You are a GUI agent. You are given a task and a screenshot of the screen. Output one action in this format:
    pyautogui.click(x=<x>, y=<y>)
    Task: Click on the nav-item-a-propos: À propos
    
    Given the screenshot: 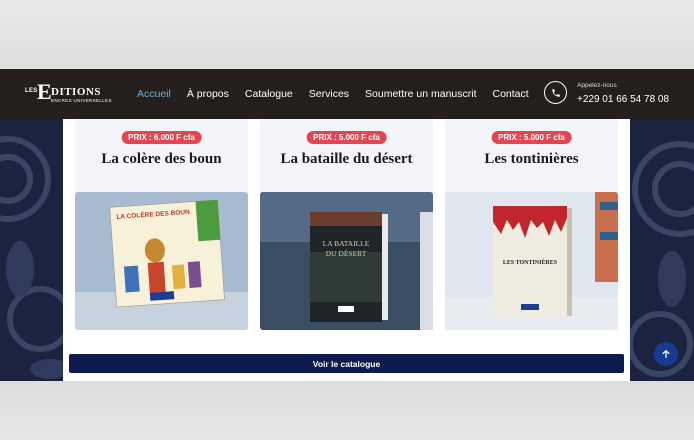 What is the action you would take?
    pyautogui.click(x=208, y=94)
    